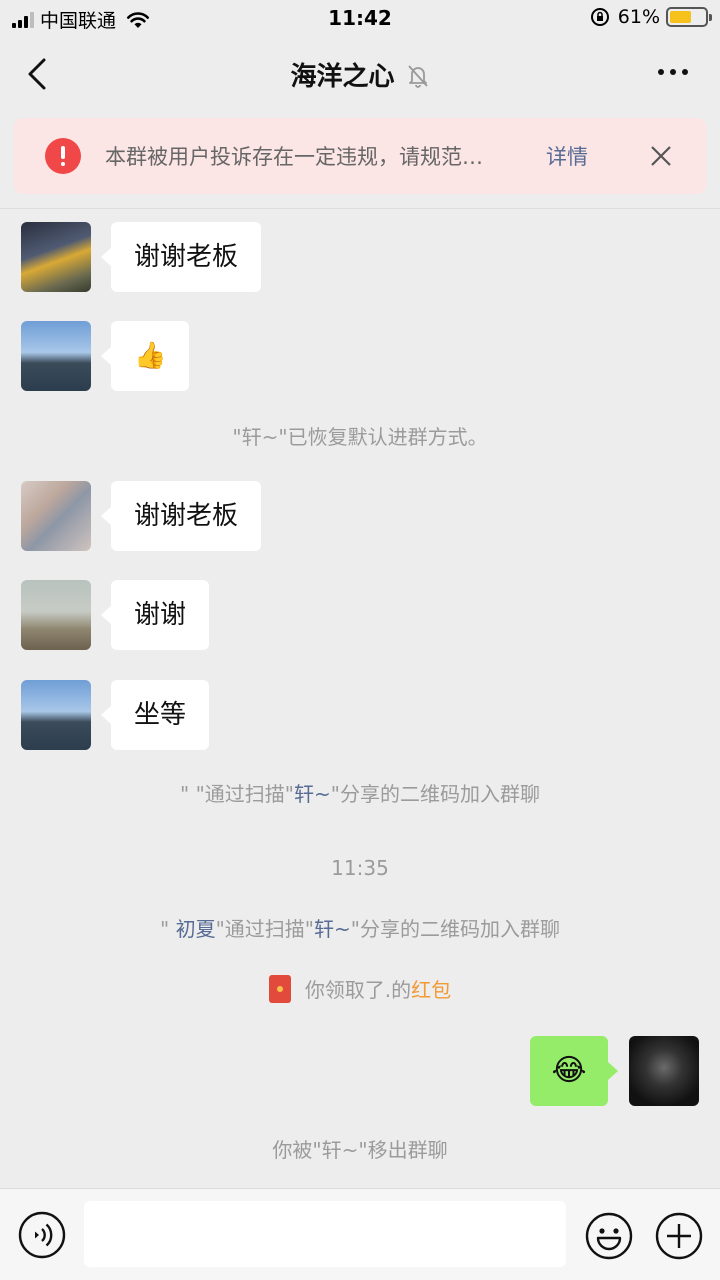  I want to click on voice-icon, so click(42, 1235).